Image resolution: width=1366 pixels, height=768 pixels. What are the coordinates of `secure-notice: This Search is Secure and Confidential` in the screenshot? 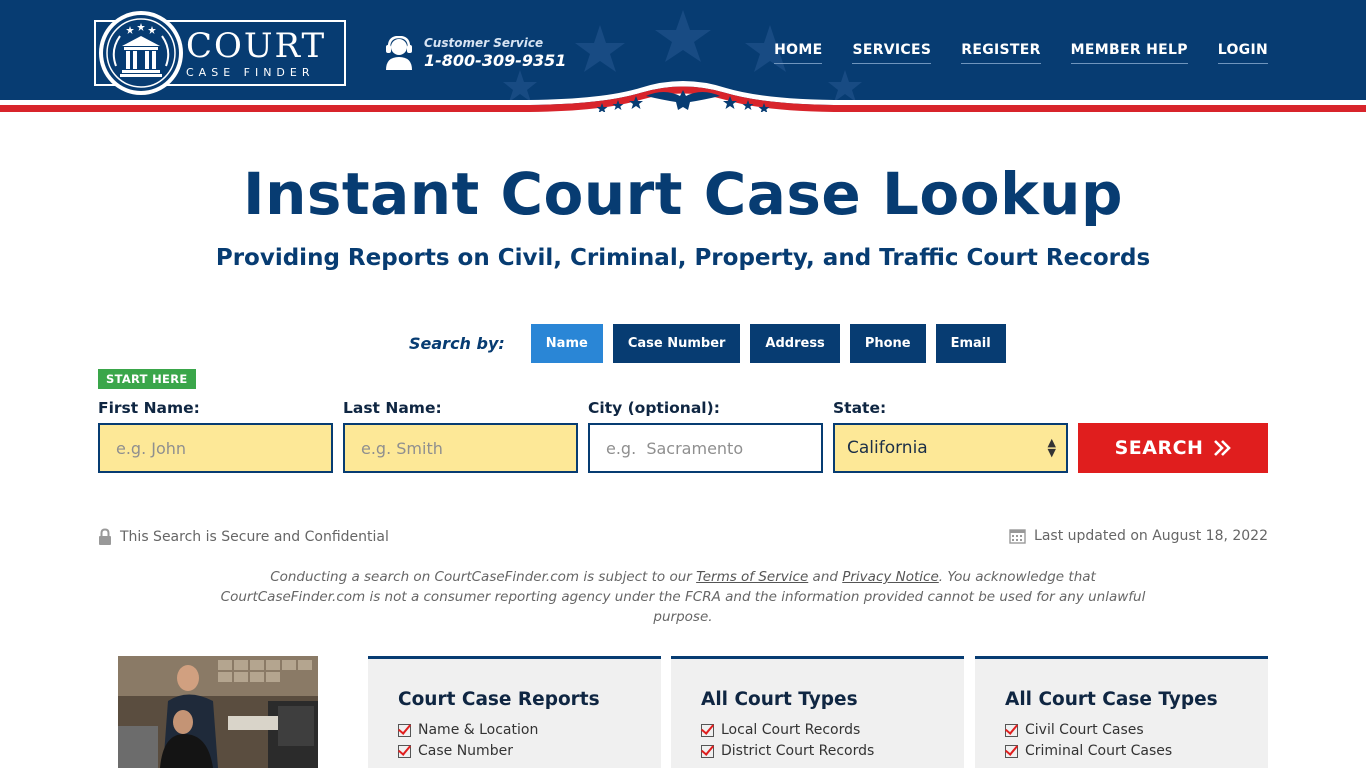 It's located at (243, 536).